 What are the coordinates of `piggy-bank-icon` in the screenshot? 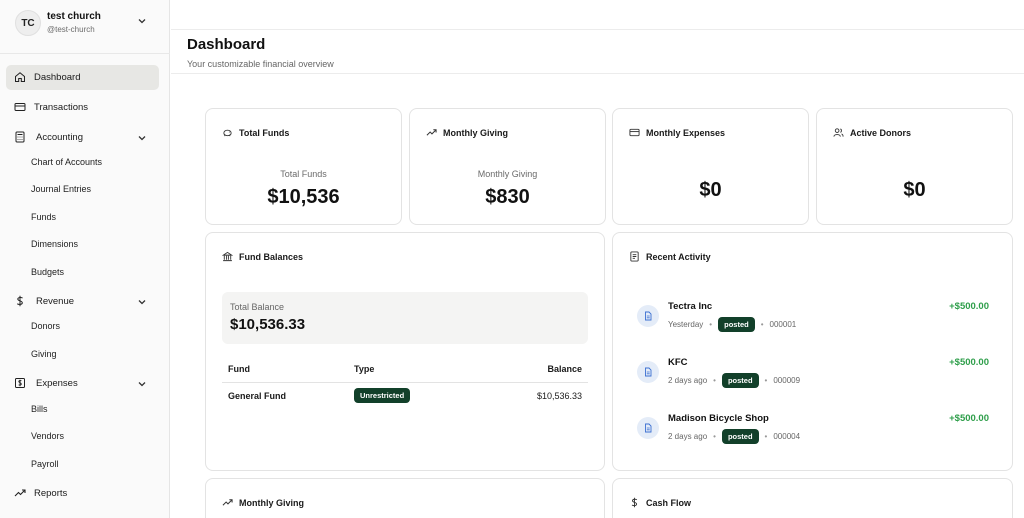 It's located at (227, 133).